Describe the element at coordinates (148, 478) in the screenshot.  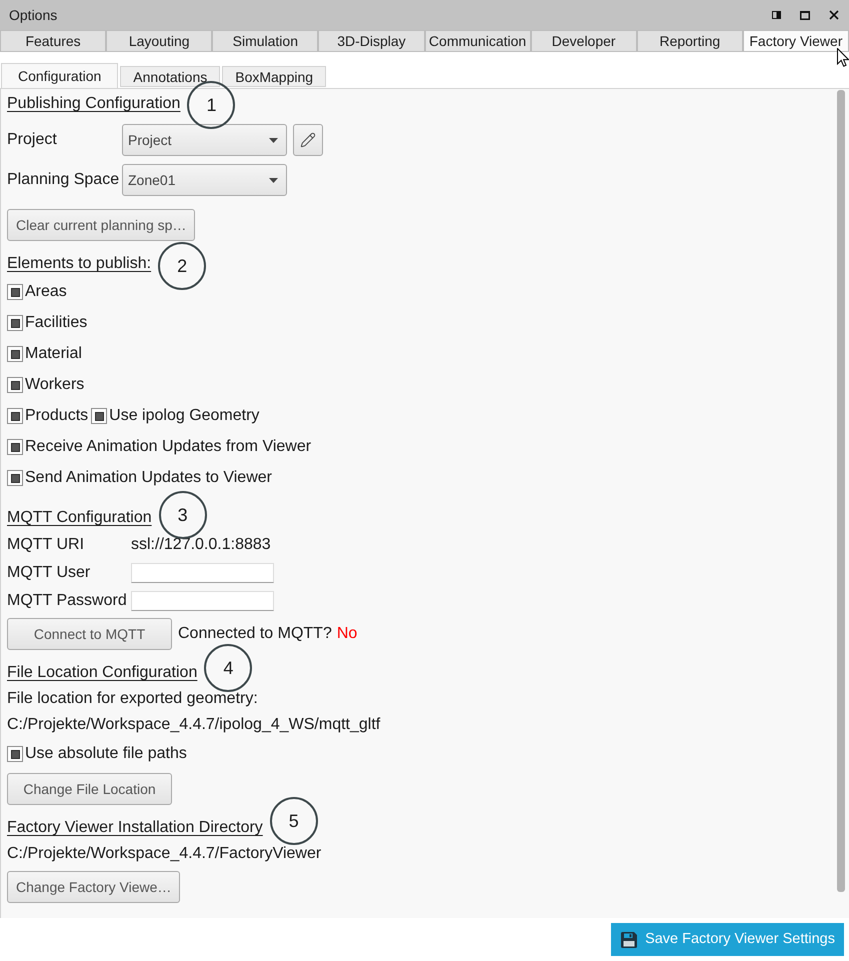
I see `checkbox-label: Send Animation Updates to Viewer` at that location.